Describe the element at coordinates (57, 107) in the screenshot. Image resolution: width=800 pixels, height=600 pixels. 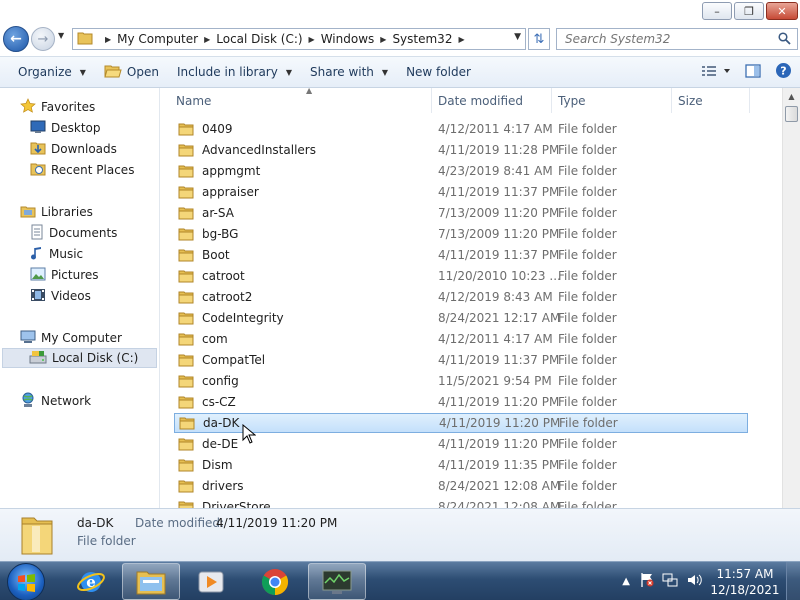
I see `nav-favorites: Favorites` at that location.